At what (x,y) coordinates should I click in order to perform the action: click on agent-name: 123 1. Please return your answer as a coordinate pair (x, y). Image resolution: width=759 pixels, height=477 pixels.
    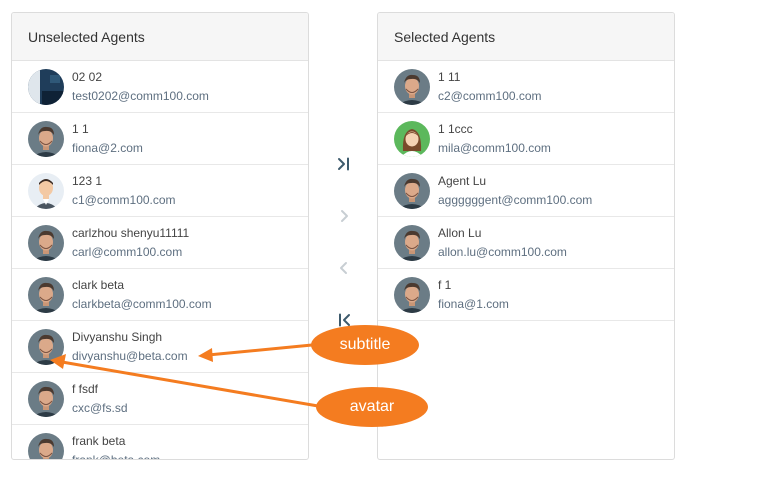
    Looking at the image, I should click on (87, 180).